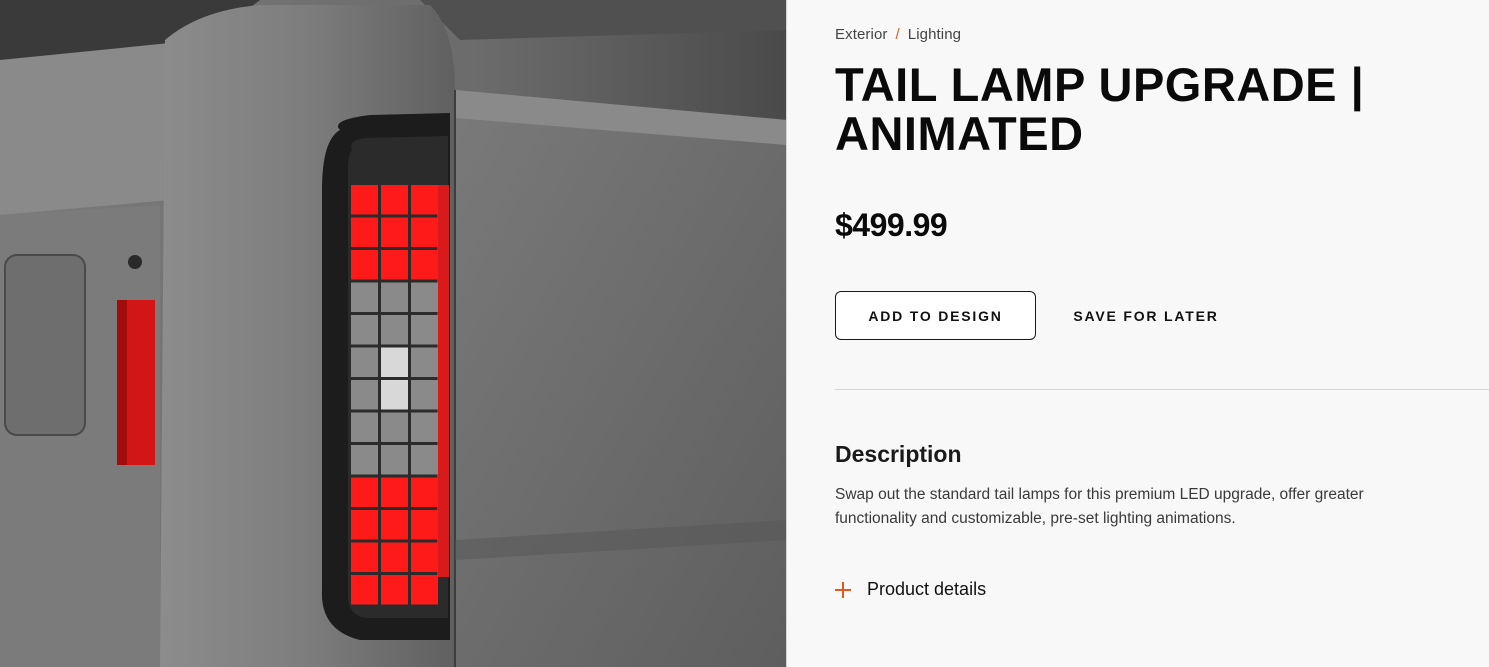 The height and width of the screenshot is (667, 1489). Describe the element at coordinates (898, 454) in the screenshot. I see `description-heading: Description` at that location.